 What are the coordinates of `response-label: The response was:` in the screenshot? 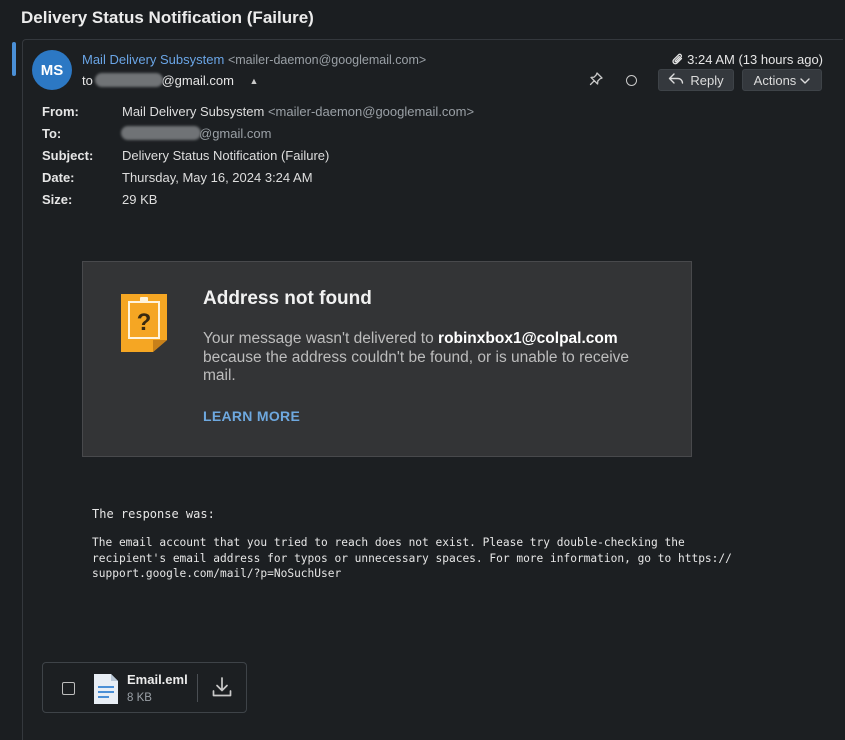 It's located at (153, 514).